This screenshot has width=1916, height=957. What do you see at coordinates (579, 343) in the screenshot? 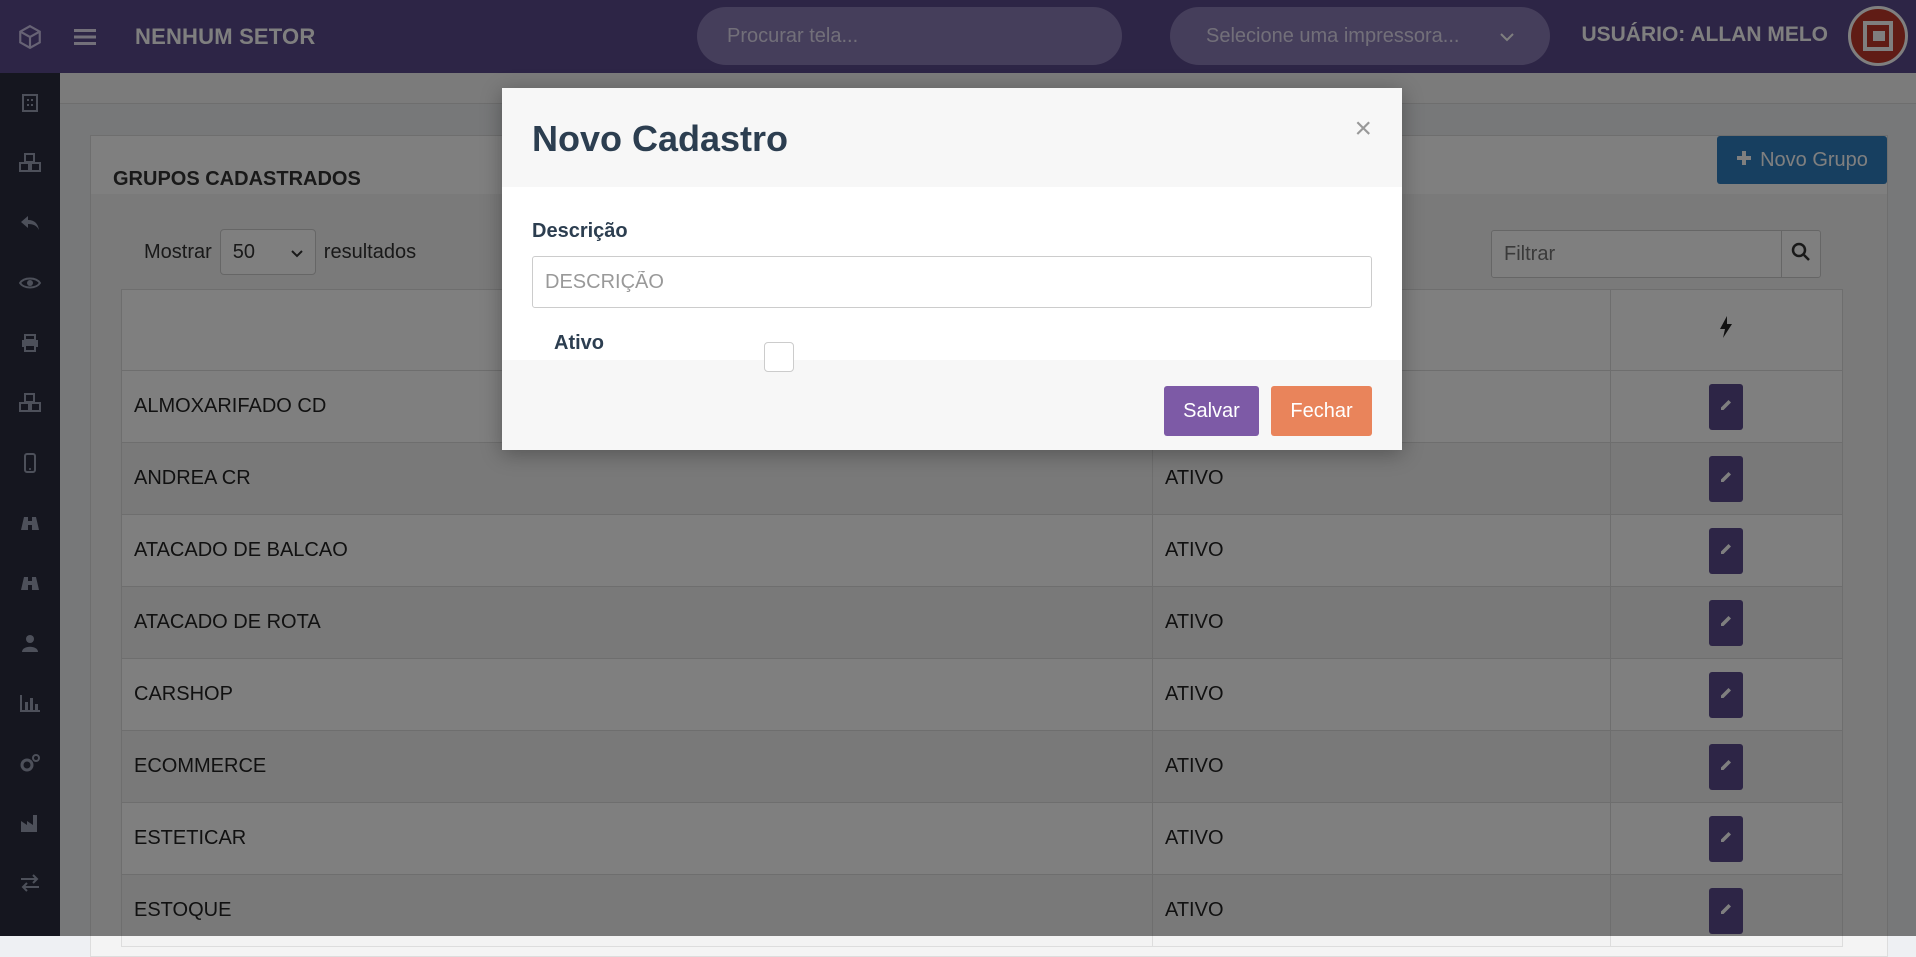
I see `active-label: Ativo` at bounding box center [579, 343].